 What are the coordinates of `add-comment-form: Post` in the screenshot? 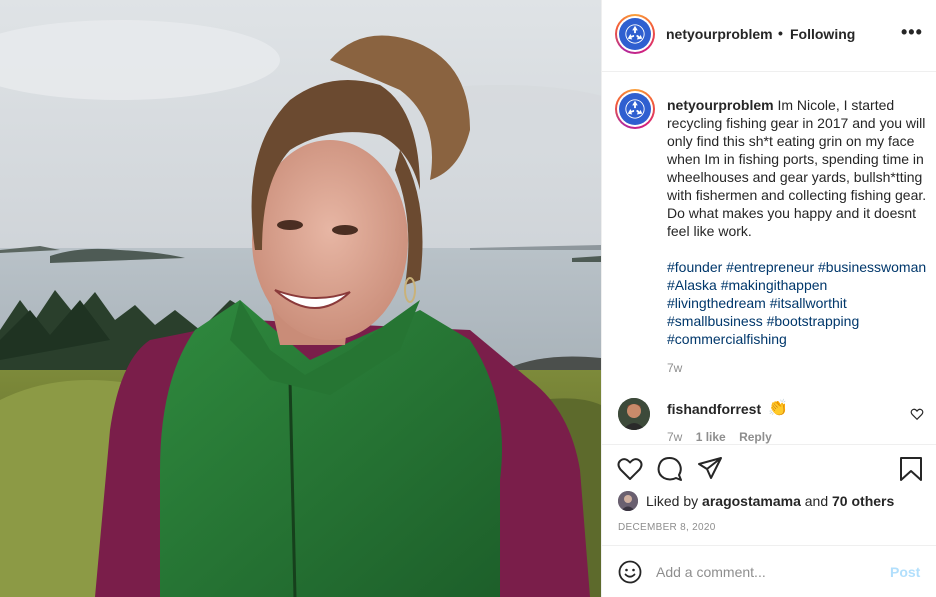 It's located at (769, 571).